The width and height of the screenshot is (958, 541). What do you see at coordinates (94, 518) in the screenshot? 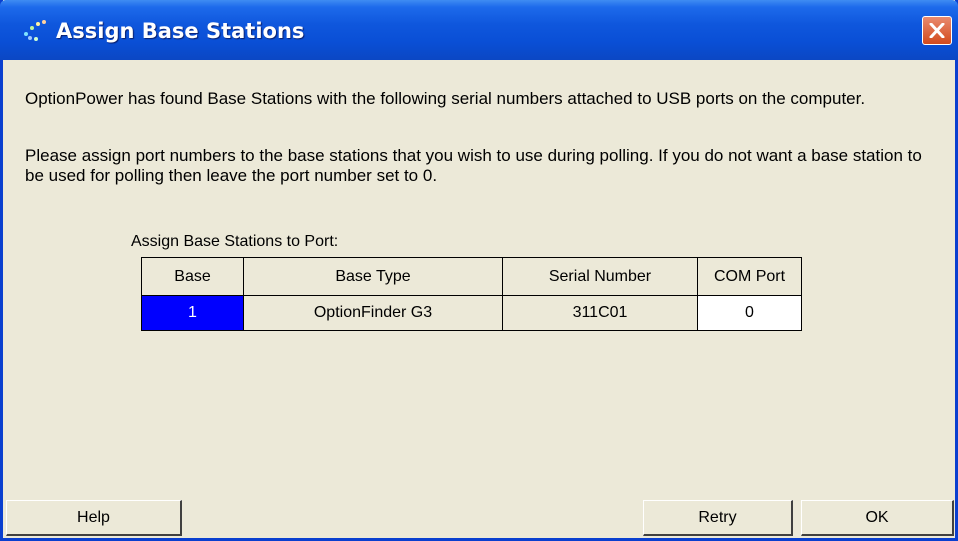
I see `help-button: Help` at bounding box center [94, 518].